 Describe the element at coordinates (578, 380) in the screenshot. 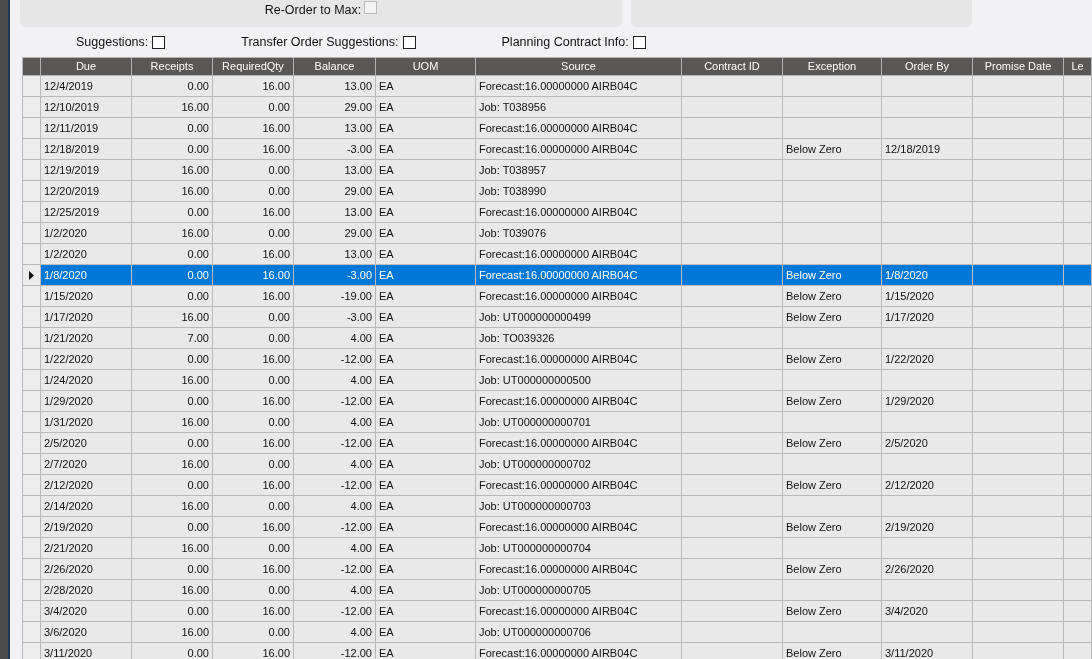

I see `table-cell: Job: UT000000000500` at that location.